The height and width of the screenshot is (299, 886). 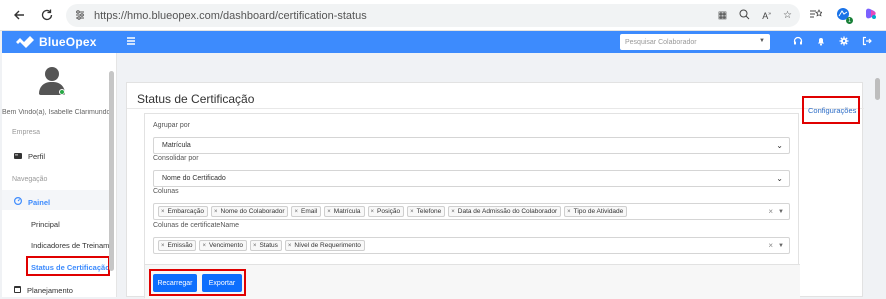 I want to click on column-tag: × Data de Admissão do Colaborador, so click(x=505, y=211).